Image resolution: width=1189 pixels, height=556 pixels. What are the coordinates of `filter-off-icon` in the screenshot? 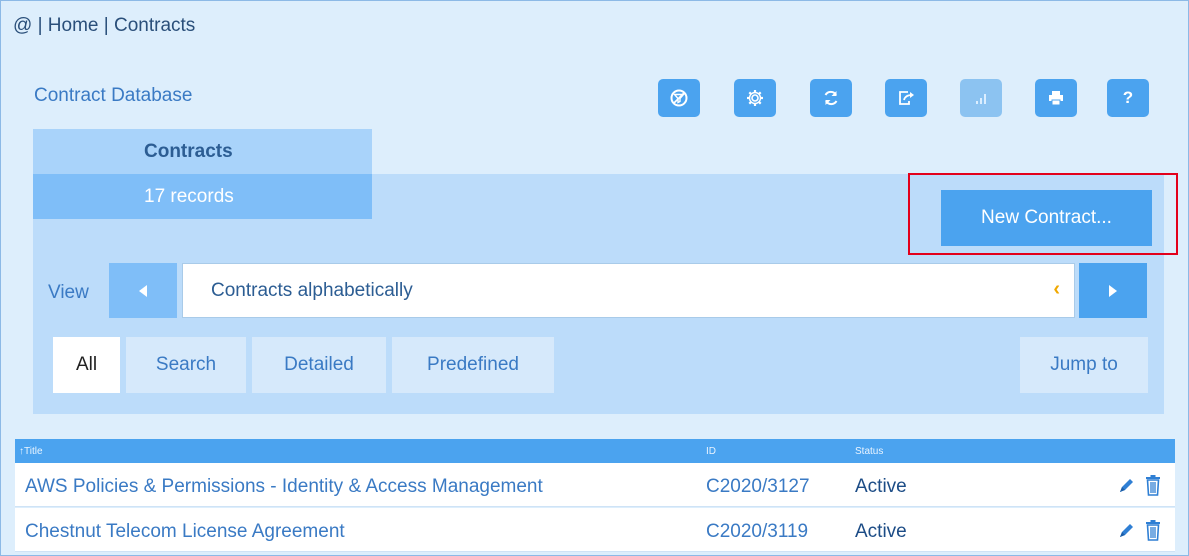 It's located at (679, 98).